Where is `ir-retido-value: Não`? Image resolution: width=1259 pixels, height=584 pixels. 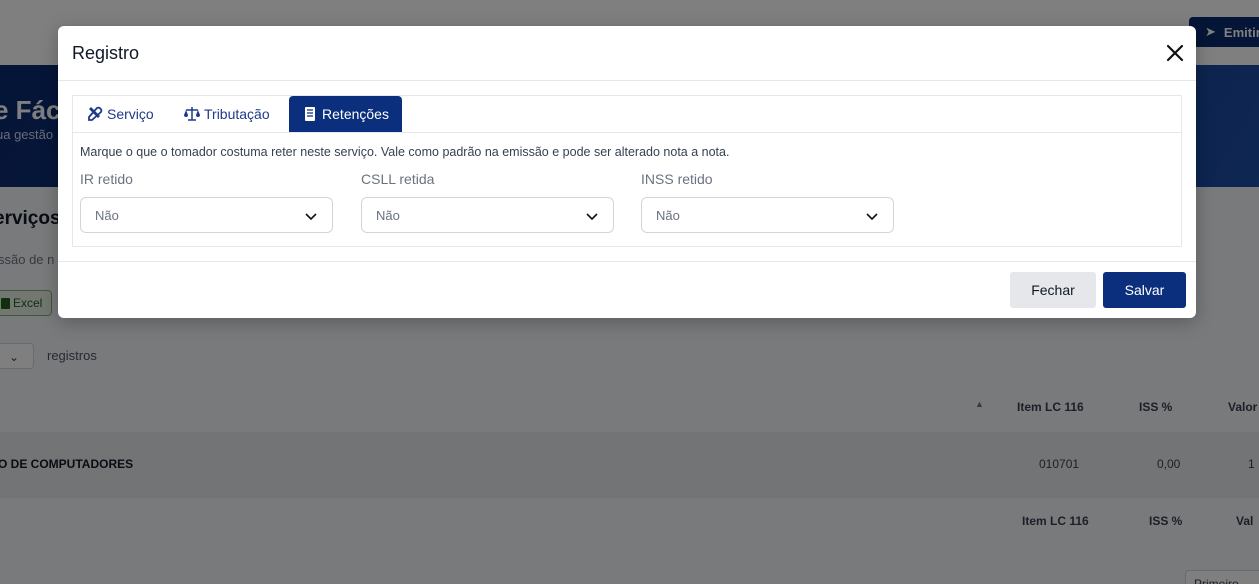 ir-retido-value: Não is located at coordinates (107, 215).